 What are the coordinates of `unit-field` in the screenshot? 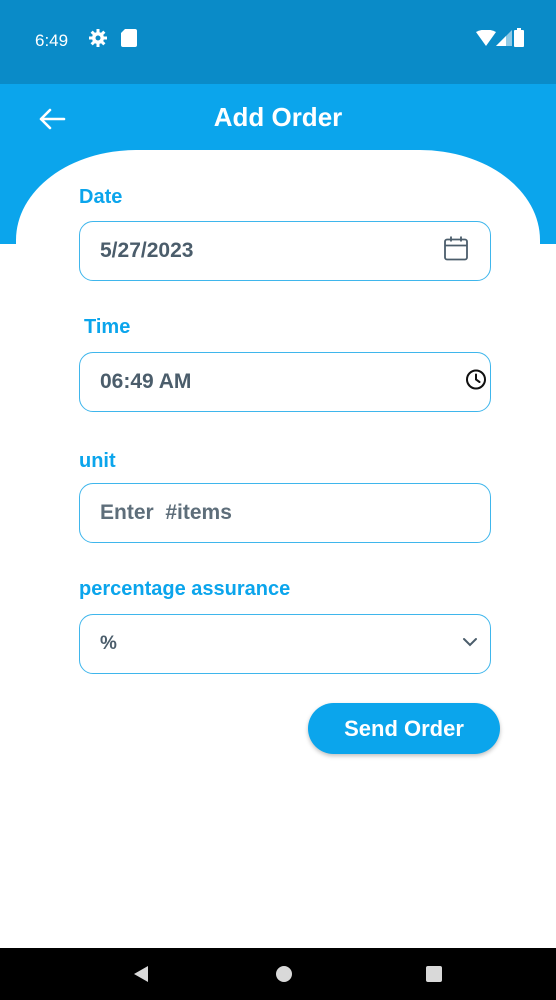 It's located at (285, 513).